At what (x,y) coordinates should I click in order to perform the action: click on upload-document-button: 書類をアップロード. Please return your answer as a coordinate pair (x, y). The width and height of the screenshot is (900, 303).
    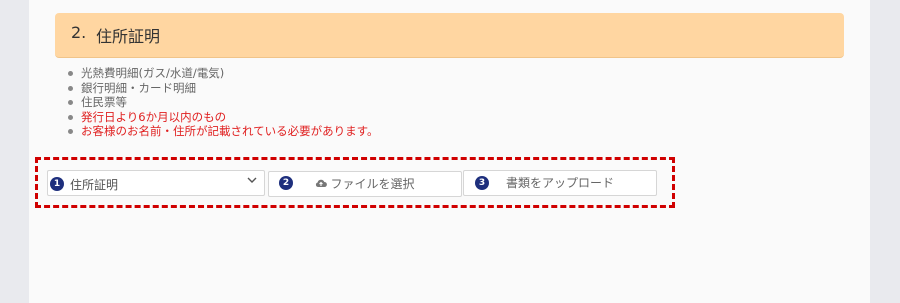
    Looking at the image, I should click on (560, 183).